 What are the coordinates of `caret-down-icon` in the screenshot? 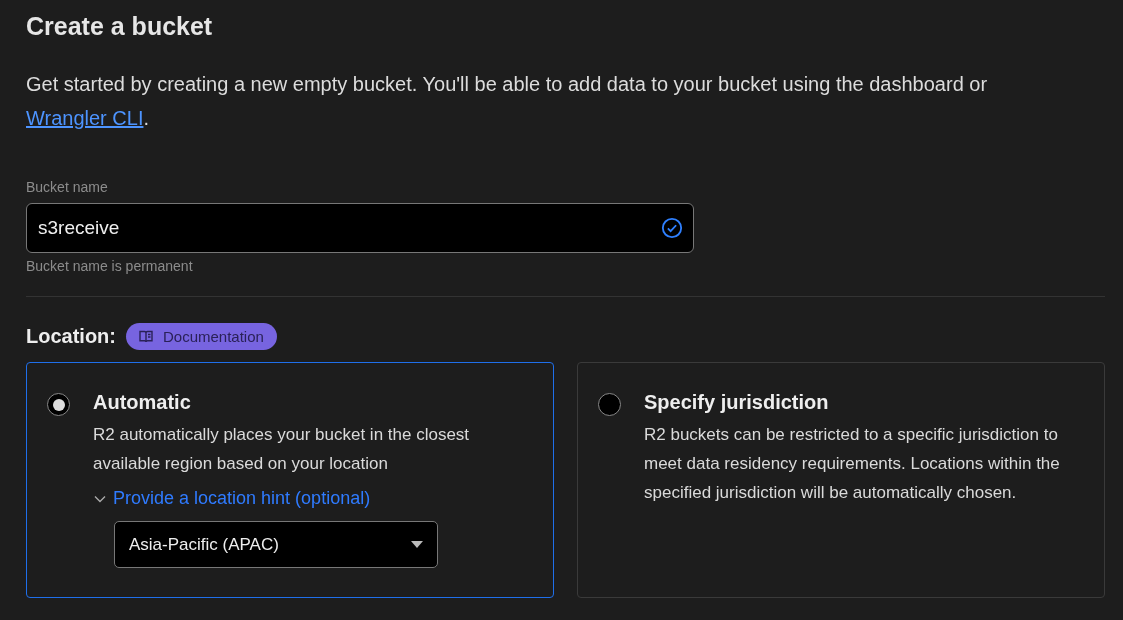 It's located at (417, 544).